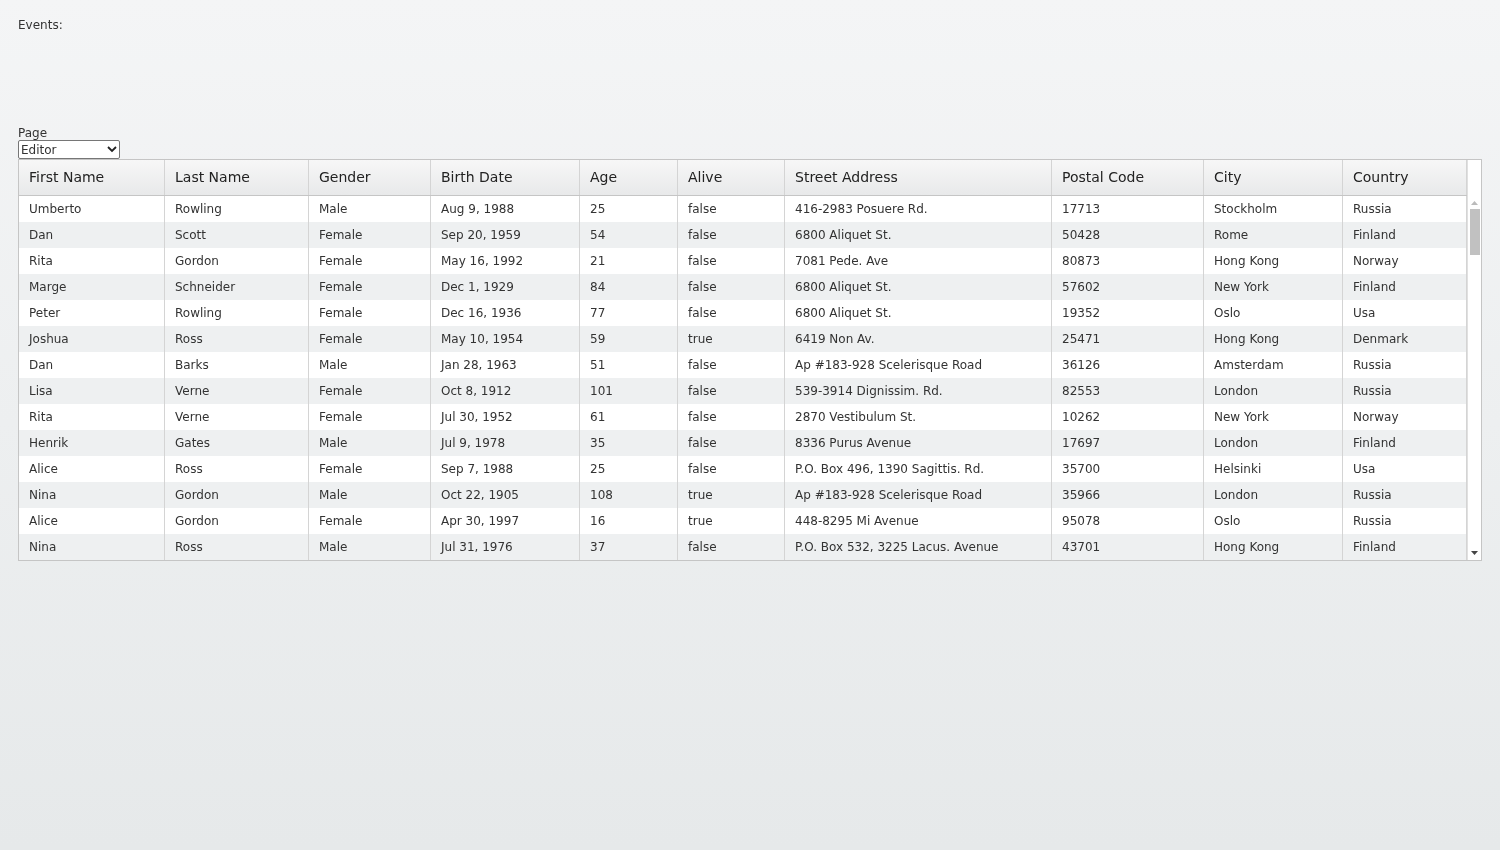 This screenshot has height=850, width=1500. I want to click on scrollbar-thumb, so click(1474, 232).